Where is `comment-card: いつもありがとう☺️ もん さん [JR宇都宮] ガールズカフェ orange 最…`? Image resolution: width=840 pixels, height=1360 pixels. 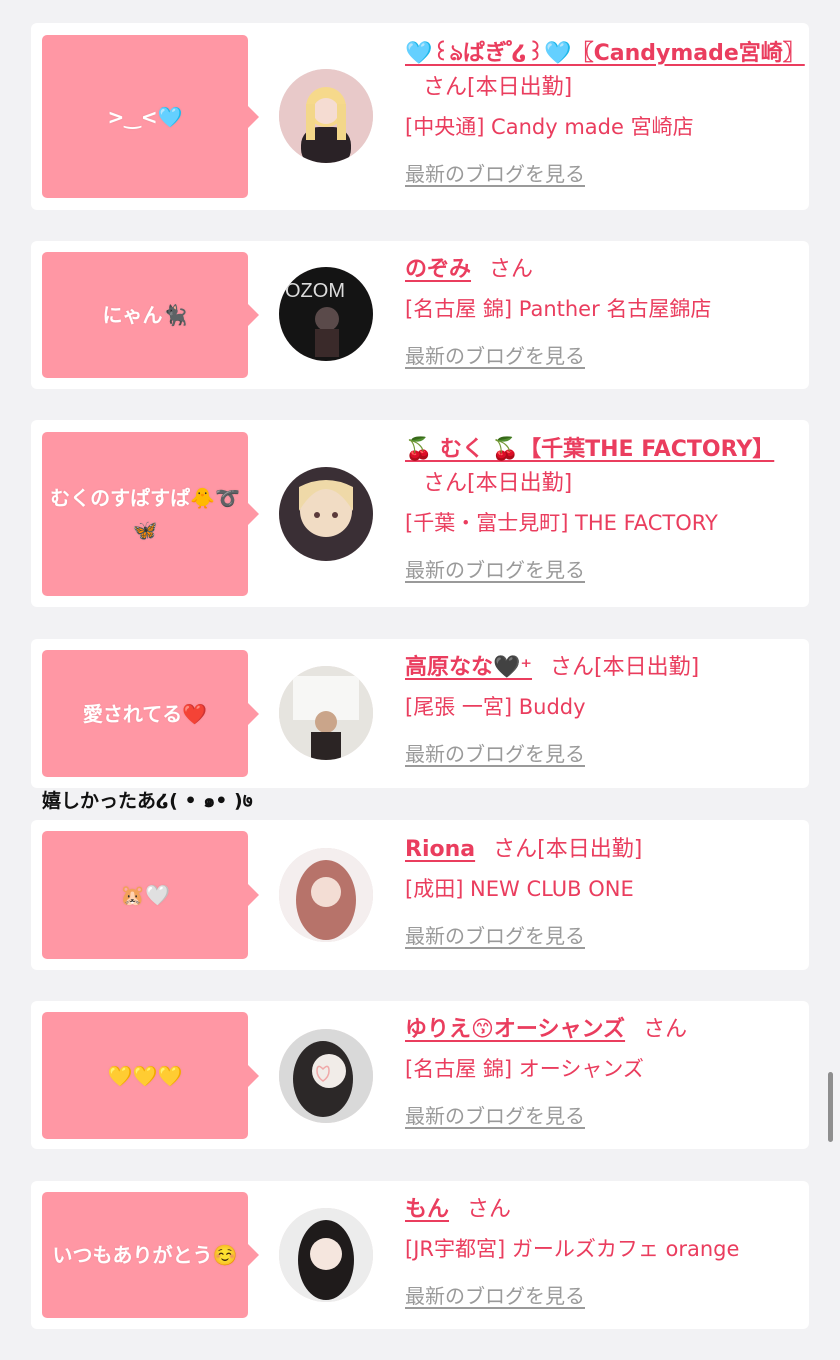 comment-card: いつもありがとう☺️ もん さん [JR宇都宮] ガールズカフェ orange 最… is located at coordinates (420, 1255).